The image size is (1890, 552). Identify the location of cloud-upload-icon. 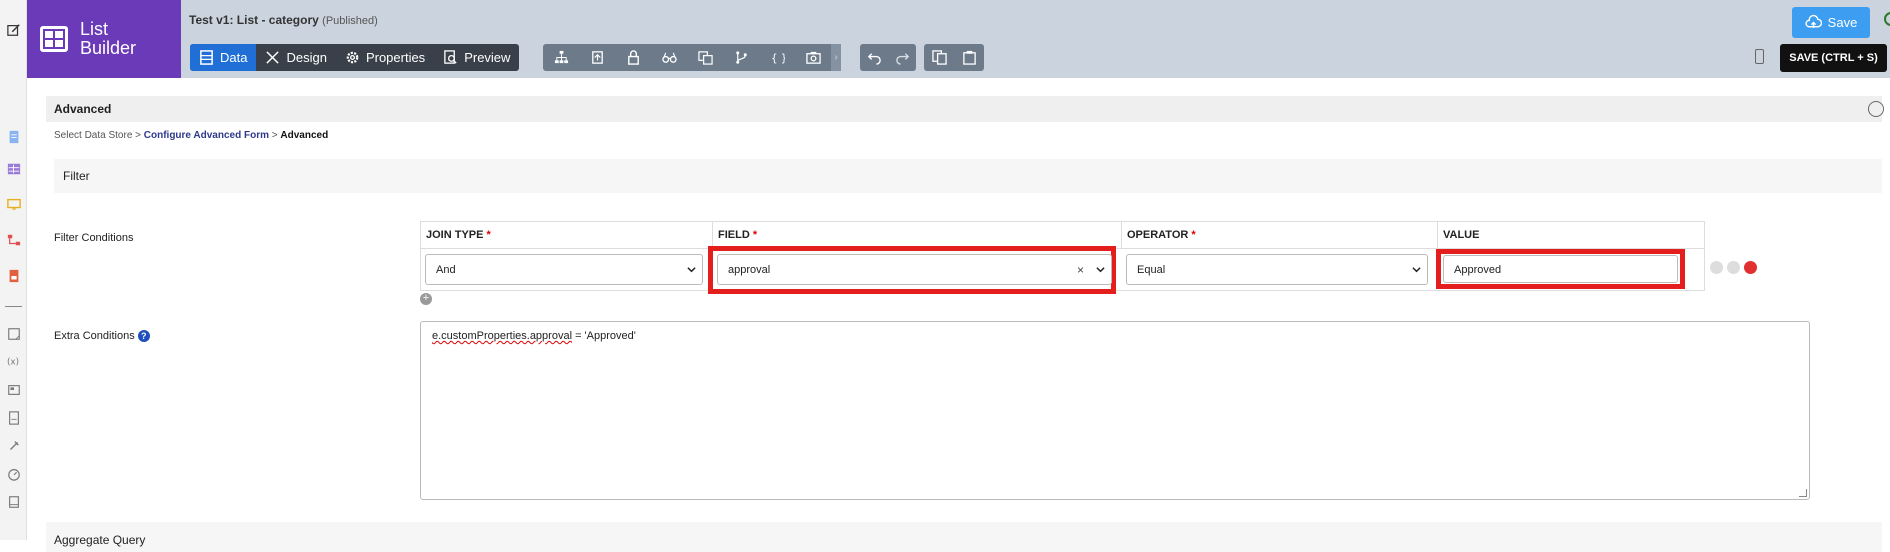
(1813, 21).